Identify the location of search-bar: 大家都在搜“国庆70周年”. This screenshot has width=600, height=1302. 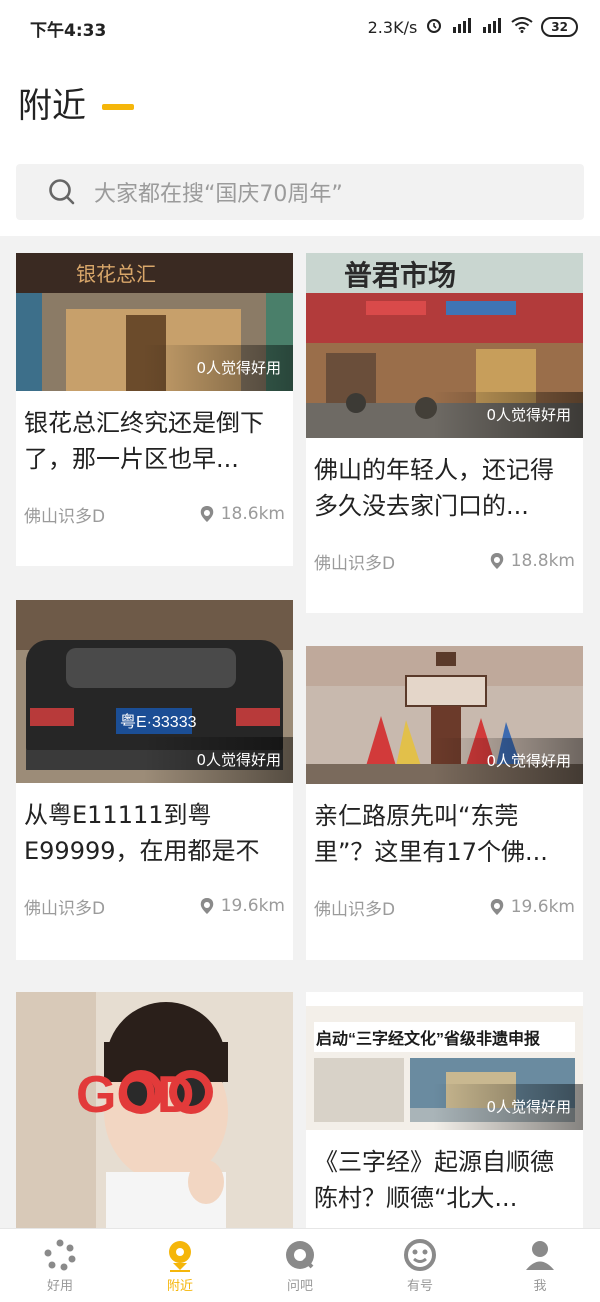
(300, 192).